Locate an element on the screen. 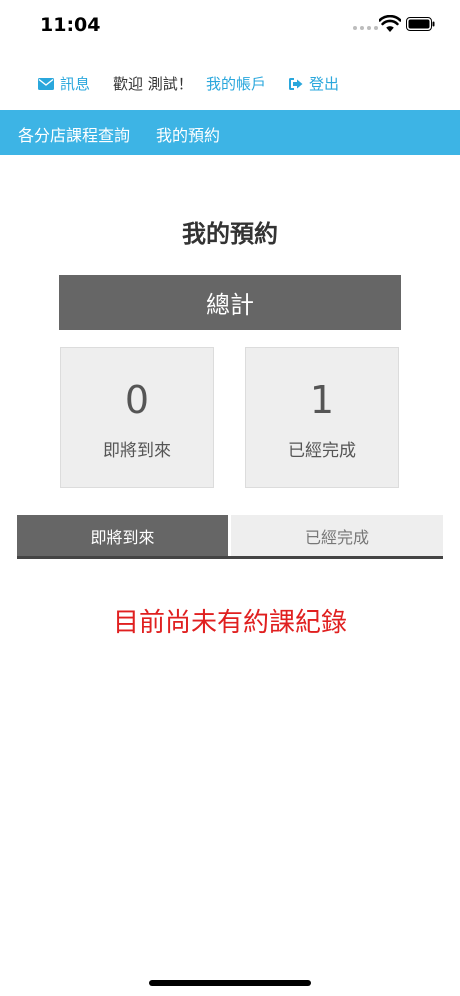 This screenshot has height=996, width=460. stat-value: 0 is located at coordinates (137, 400).